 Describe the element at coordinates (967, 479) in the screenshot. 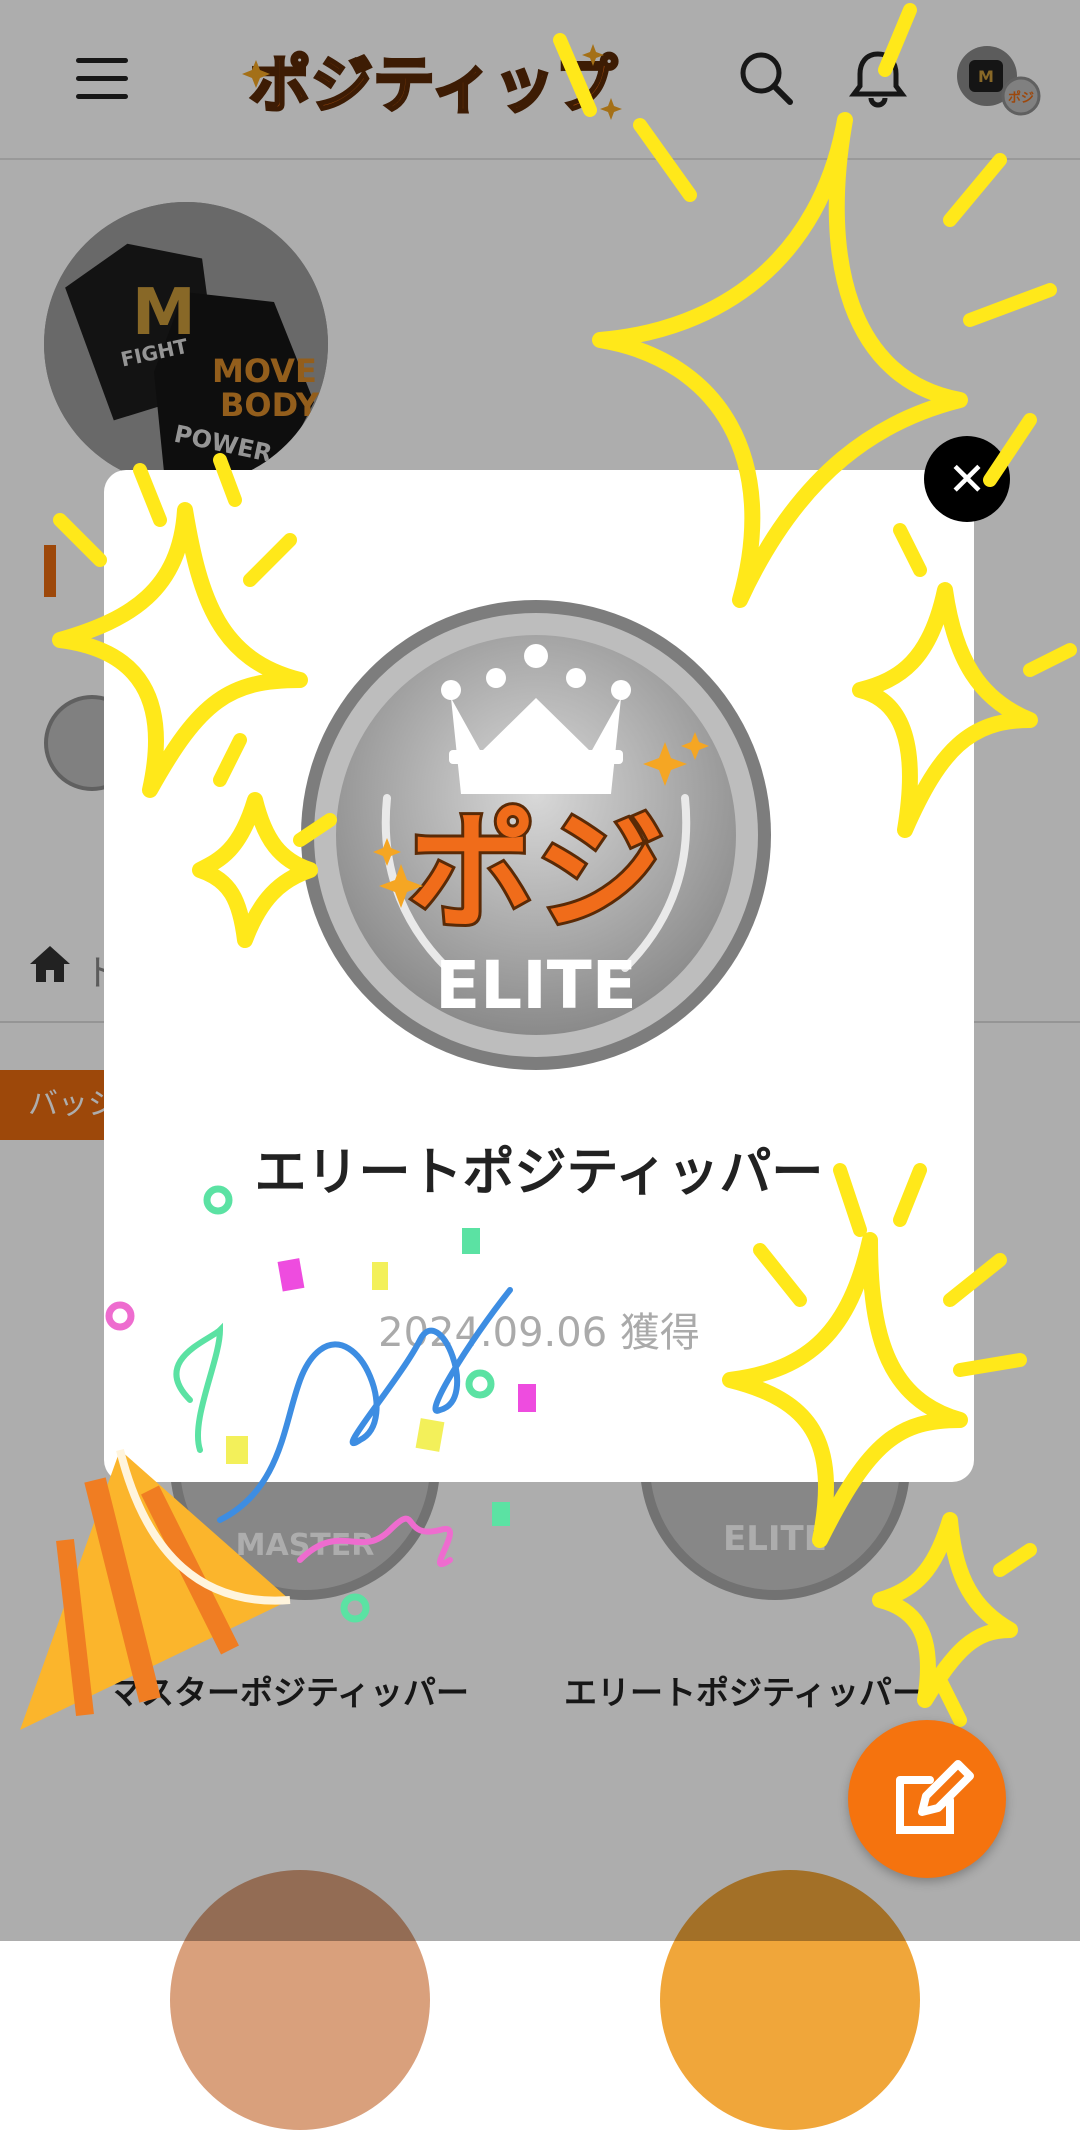

I see `close-button: ✕` at that location.